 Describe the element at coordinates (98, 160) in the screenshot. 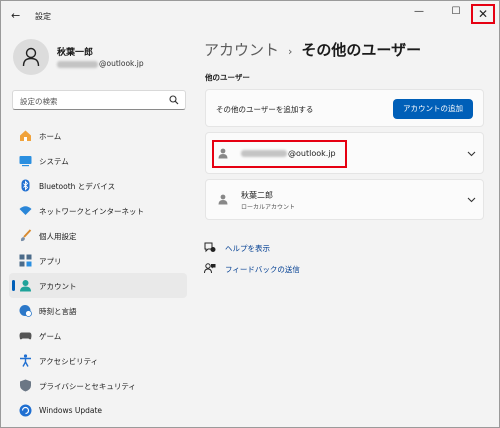

I see `sidebar-item-system: システム` at that location.